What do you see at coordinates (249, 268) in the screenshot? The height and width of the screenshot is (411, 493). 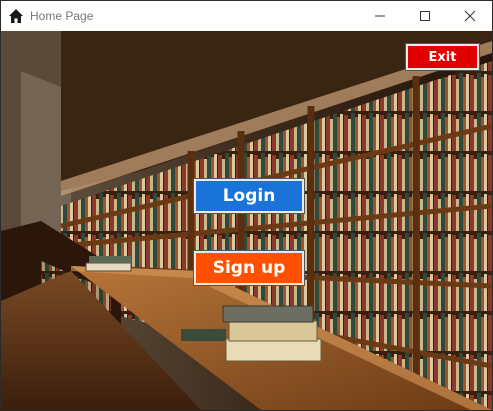 I see `signup-button: Sign up` at bounding box center [249, 268].